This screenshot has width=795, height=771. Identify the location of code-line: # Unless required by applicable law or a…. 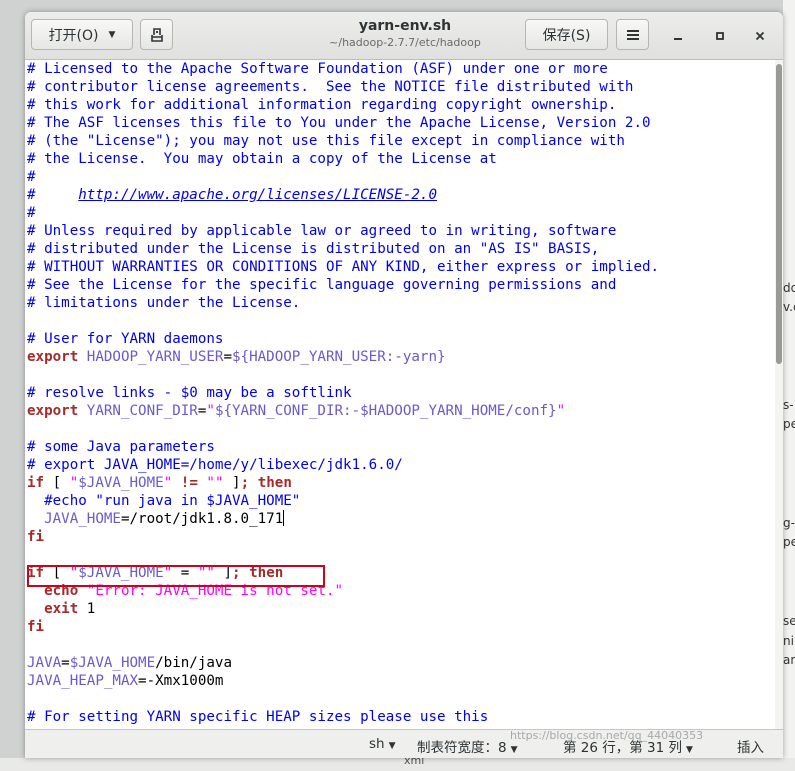
(343, 231).